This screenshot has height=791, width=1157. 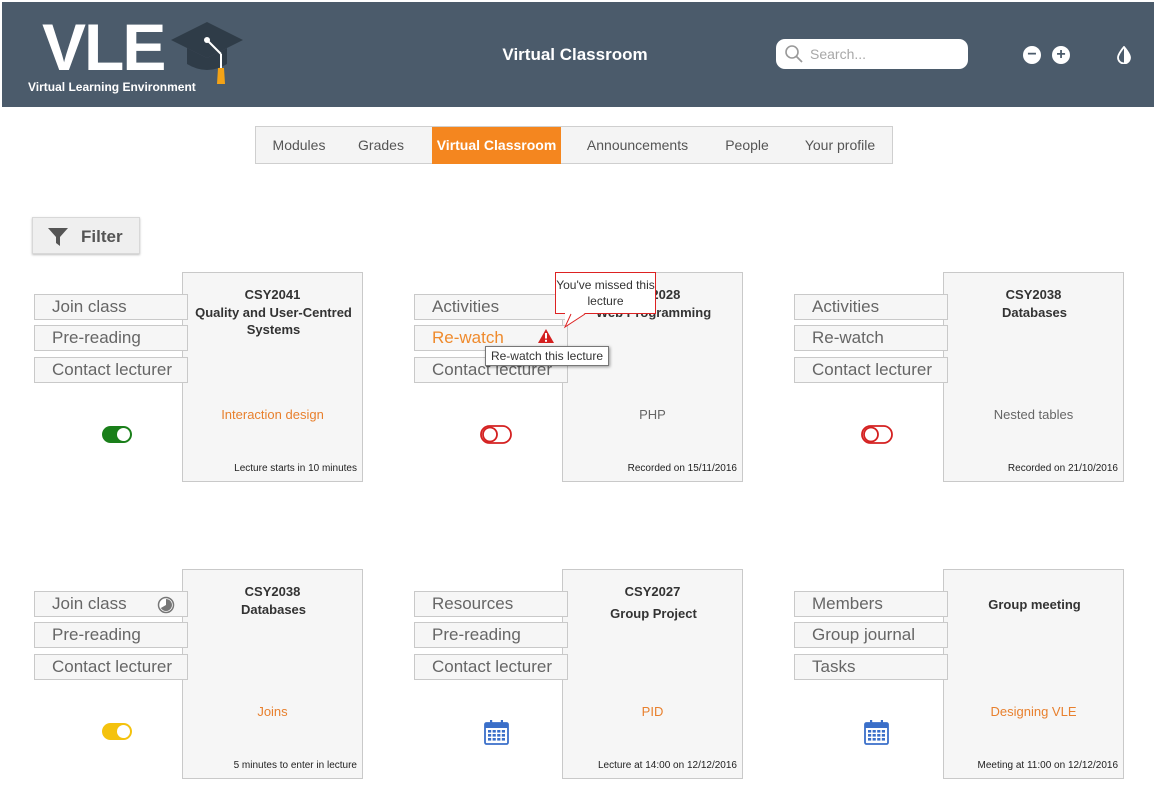 What do you see at coordinates (794, 54) in the screenshot?
I see `search-icon` at bounding box center [794, 54].